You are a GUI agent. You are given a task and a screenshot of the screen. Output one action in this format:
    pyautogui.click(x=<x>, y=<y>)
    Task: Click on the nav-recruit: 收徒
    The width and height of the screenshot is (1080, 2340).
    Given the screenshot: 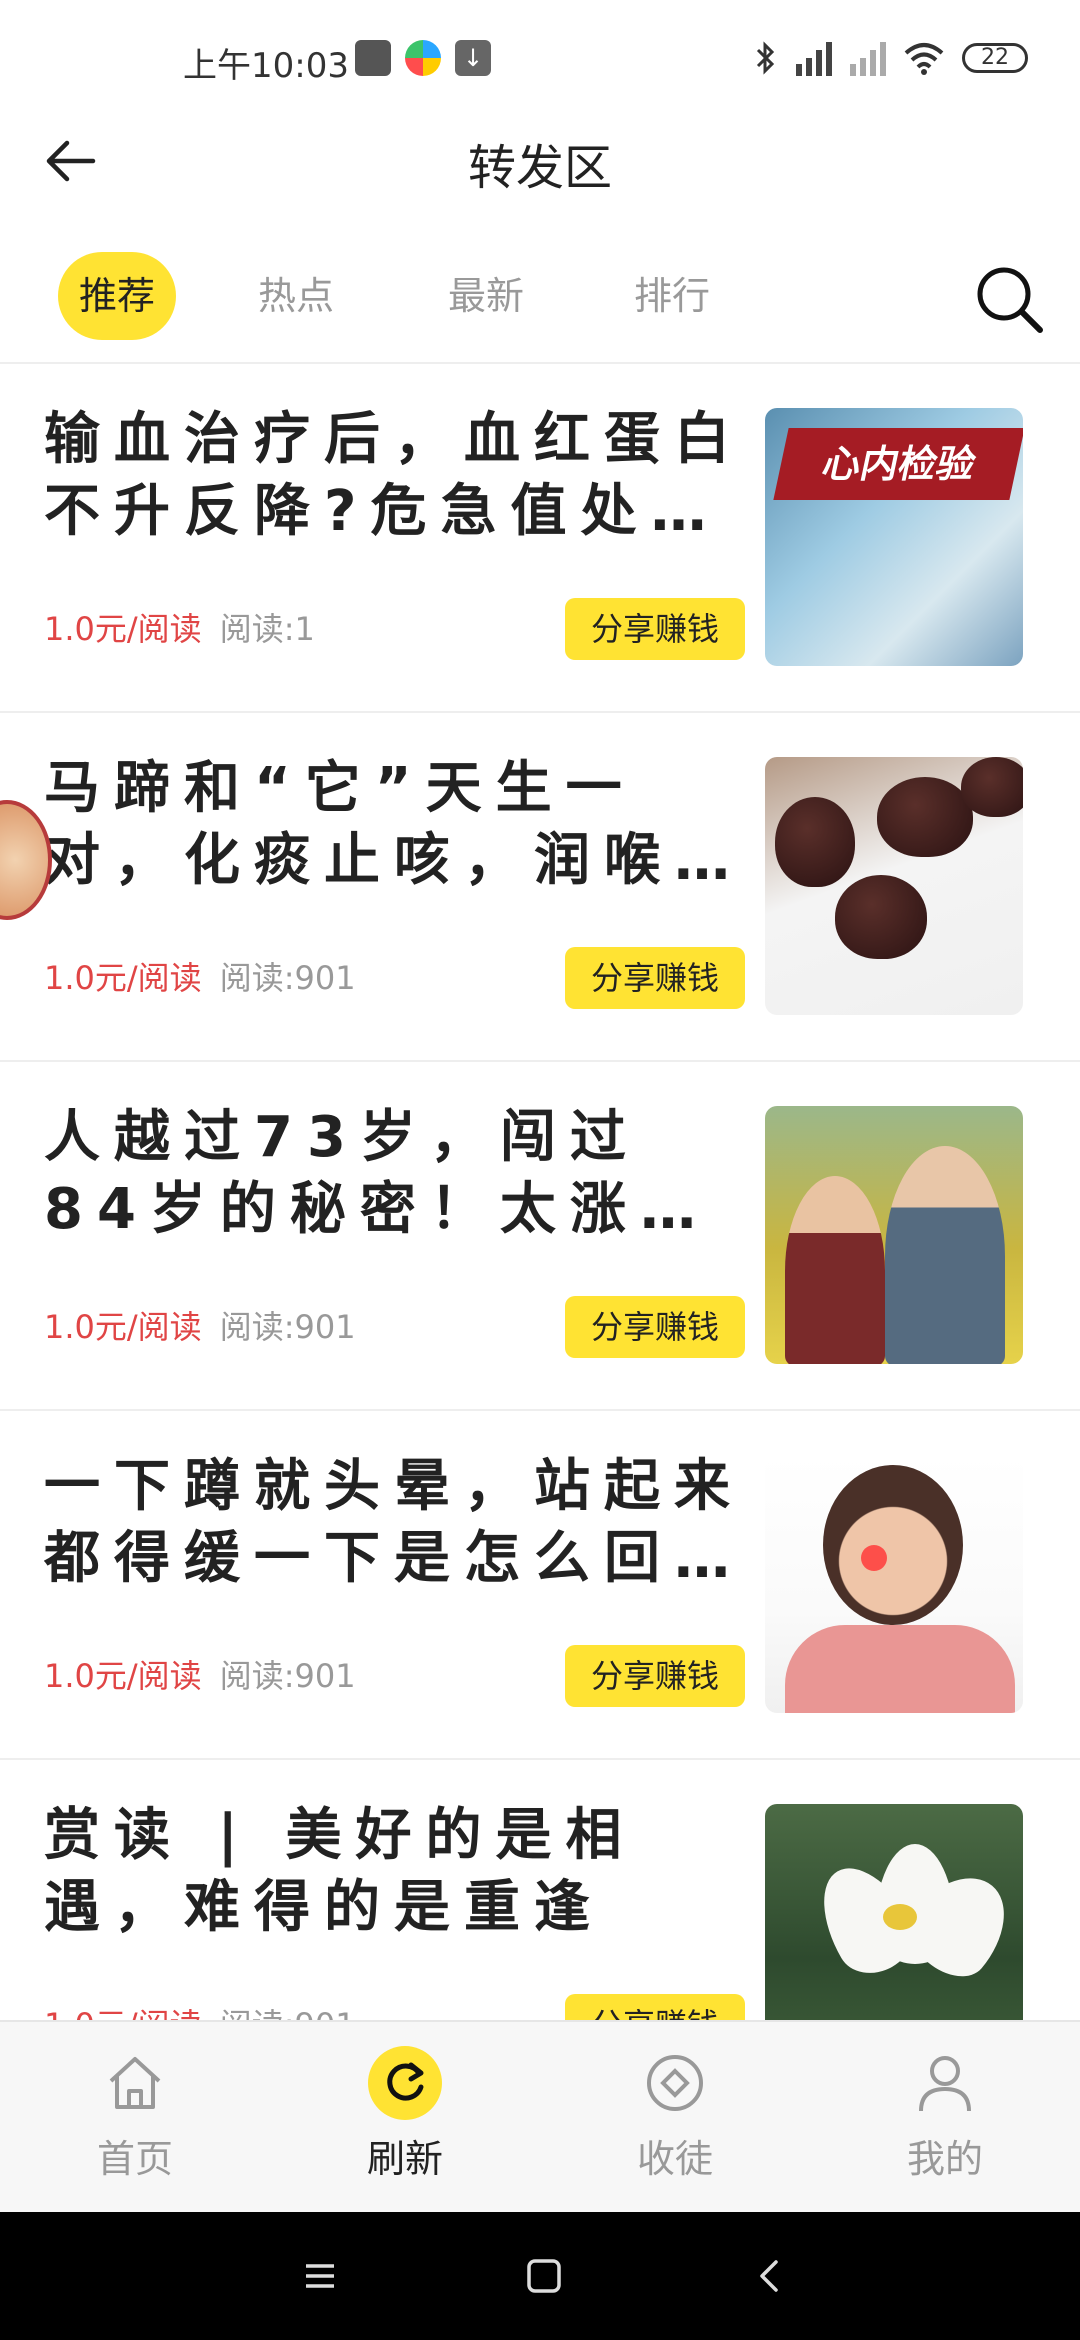 What is the action you would take?
    pyautogui.click(x=675, y=2114)
    